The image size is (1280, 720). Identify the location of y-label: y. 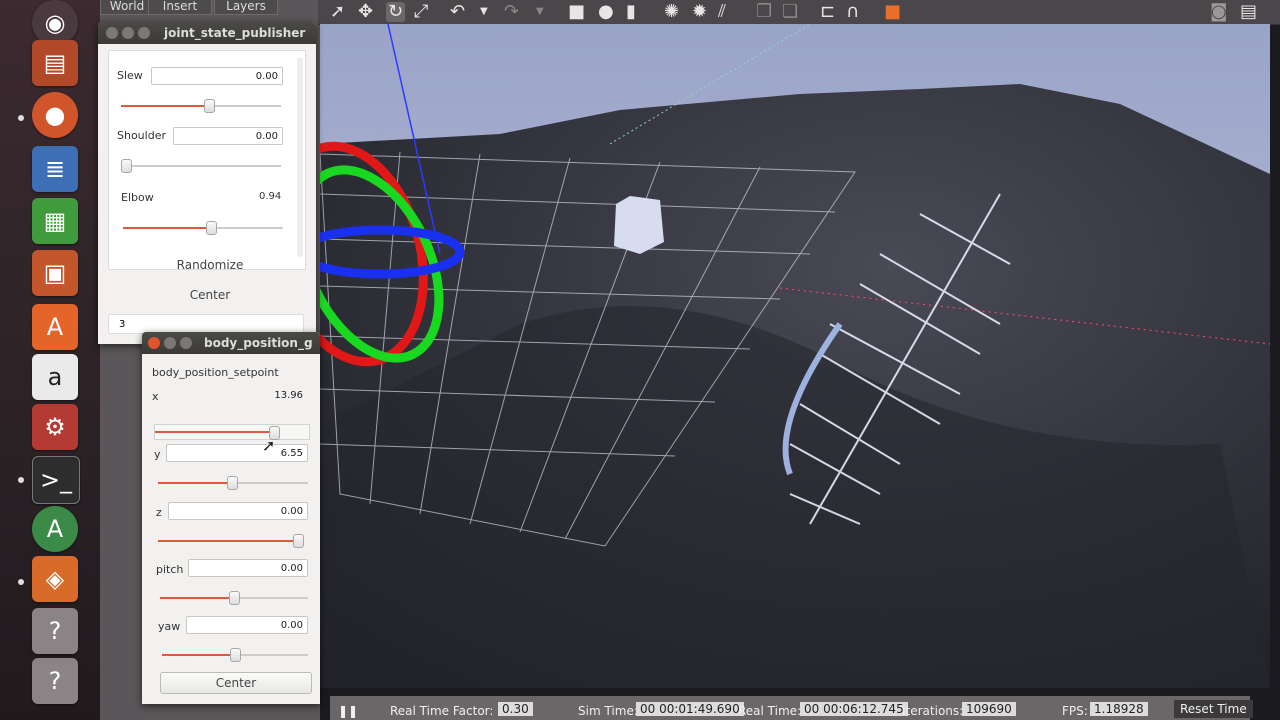
(157, 454).